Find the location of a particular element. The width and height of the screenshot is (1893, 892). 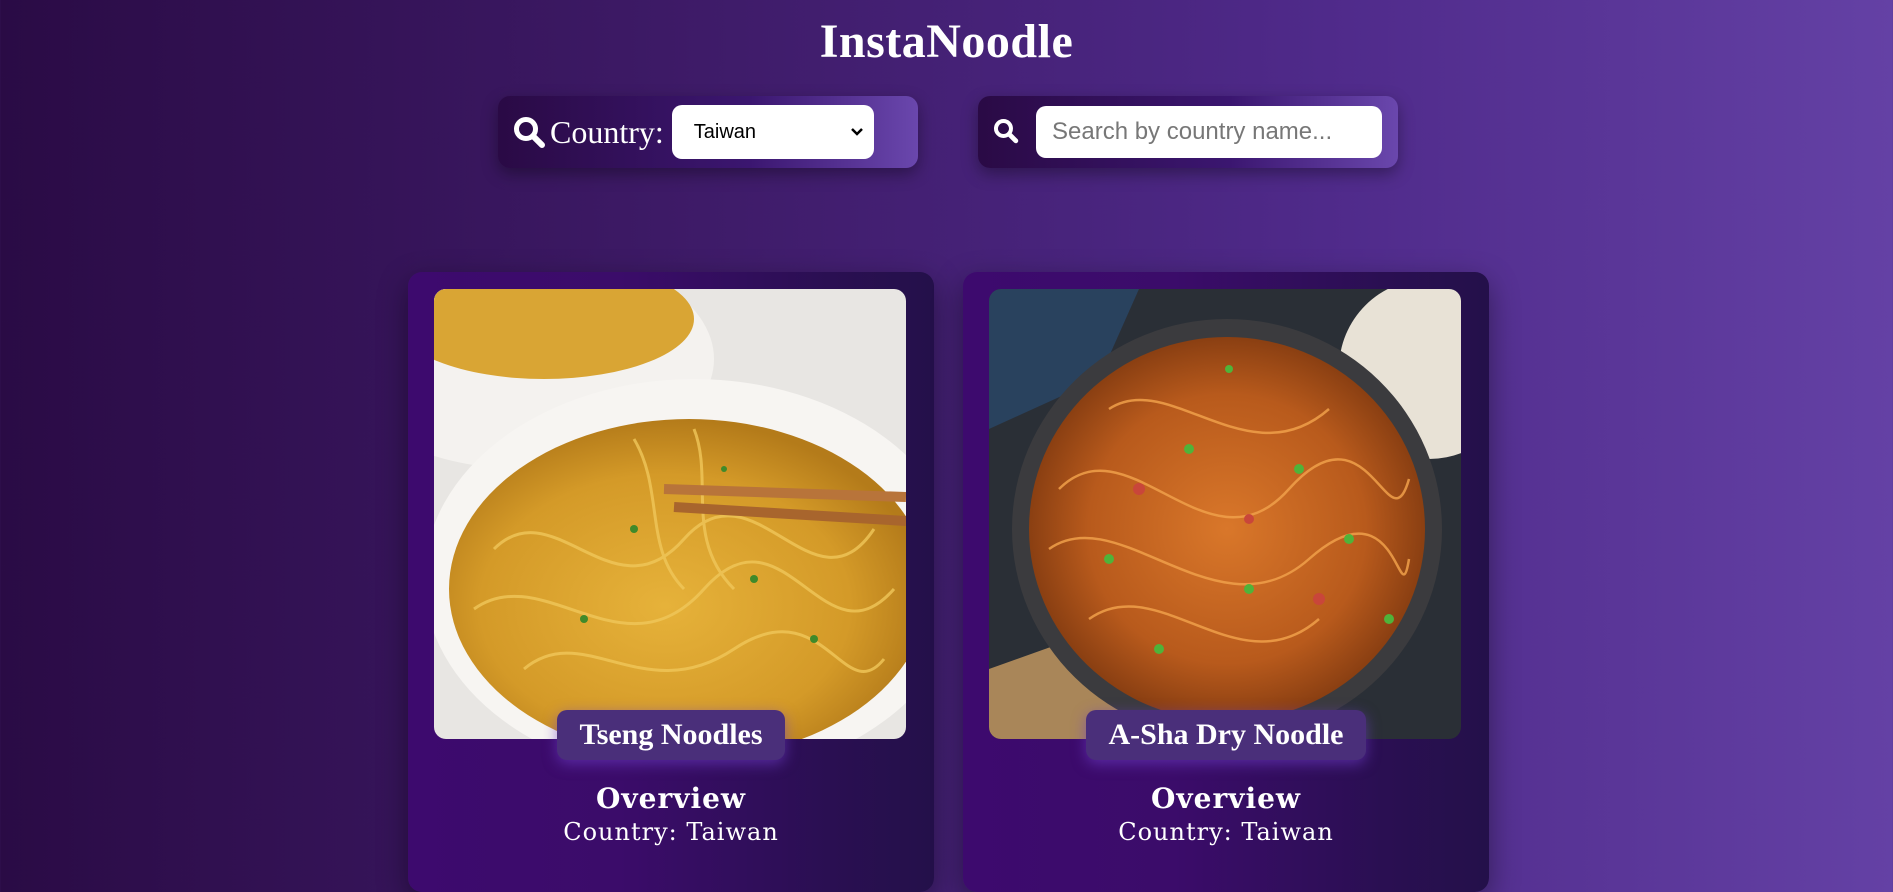

noodle-name: A-Sha Dry Noodle is located at coordinates (1226, 735).